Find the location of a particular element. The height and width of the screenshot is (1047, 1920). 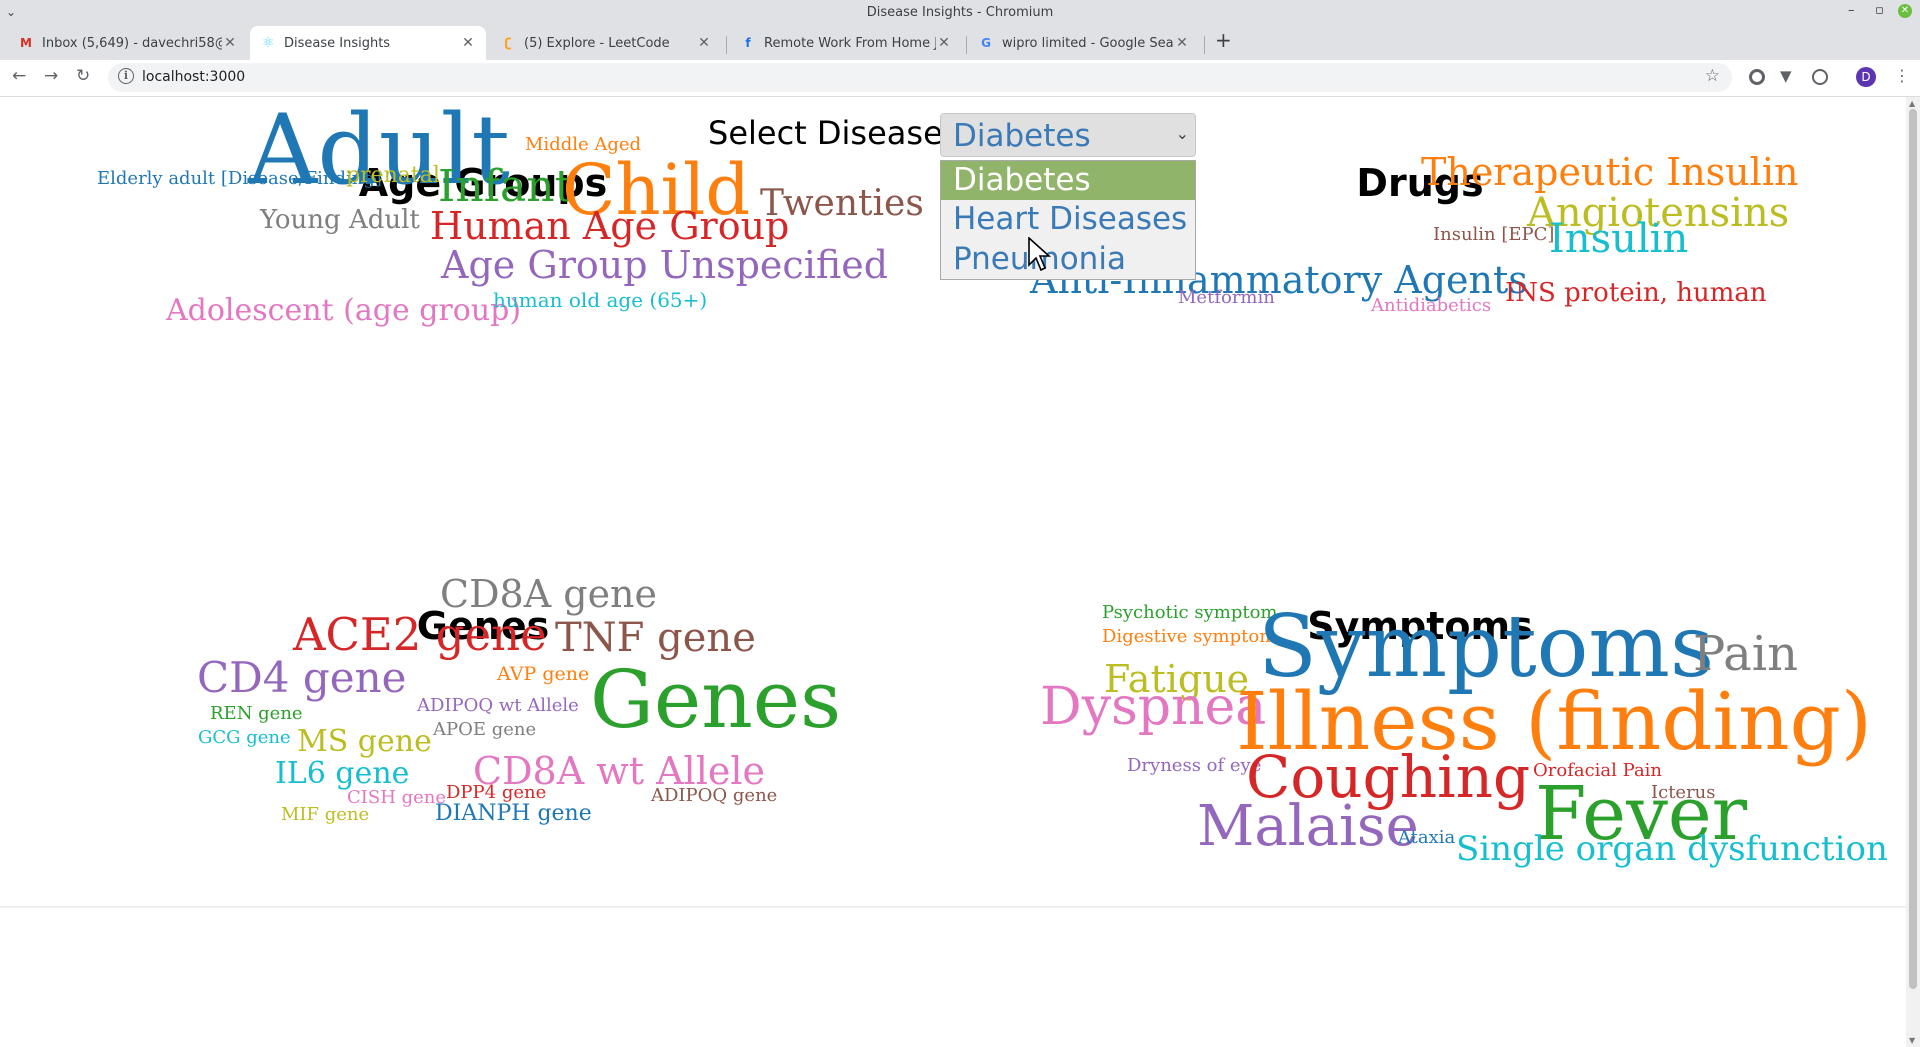

cloud-word-genes: CD4 gene is located at coordinates (302, 677).